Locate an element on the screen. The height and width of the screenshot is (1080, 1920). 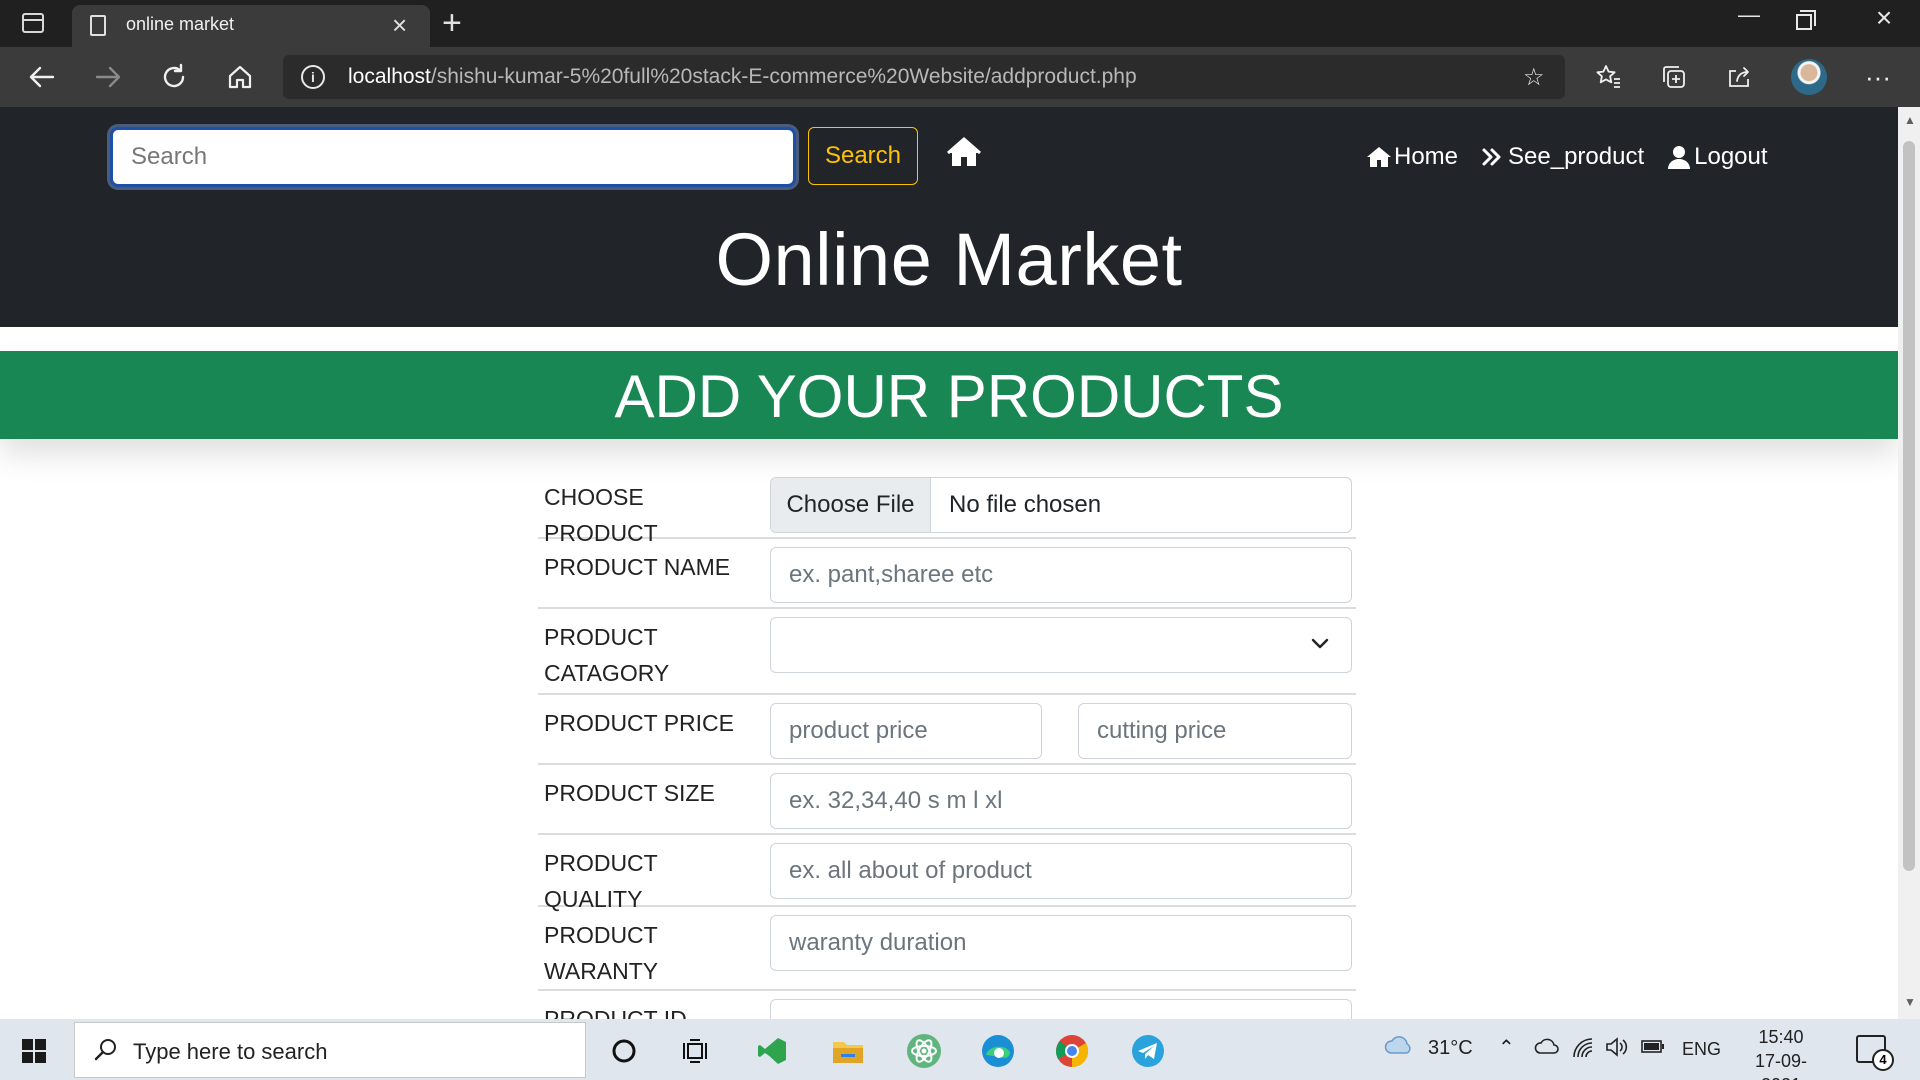
taskbar-search-placeholder: Type here to search is located at coordinates (230, 1051).